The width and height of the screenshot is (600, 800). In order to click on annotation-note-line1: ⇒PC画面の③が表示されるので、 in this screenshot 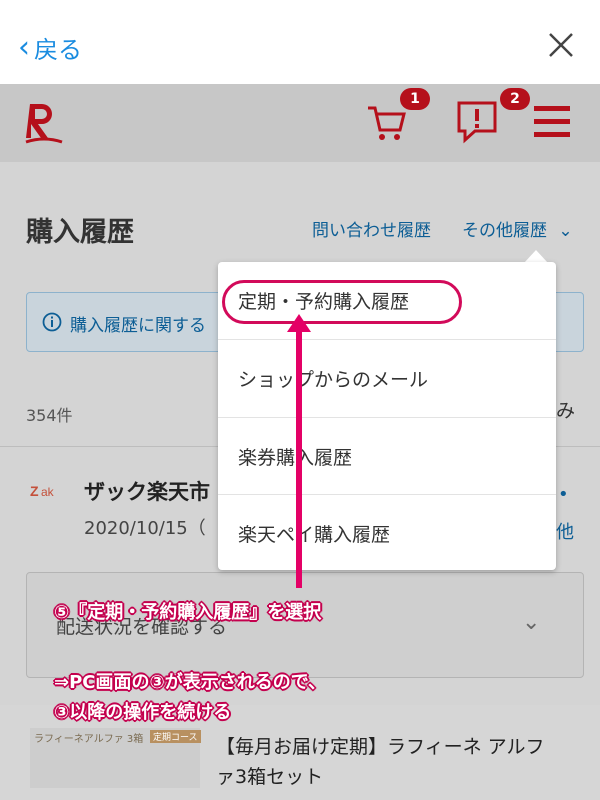, I will do `click(190, 682)`.